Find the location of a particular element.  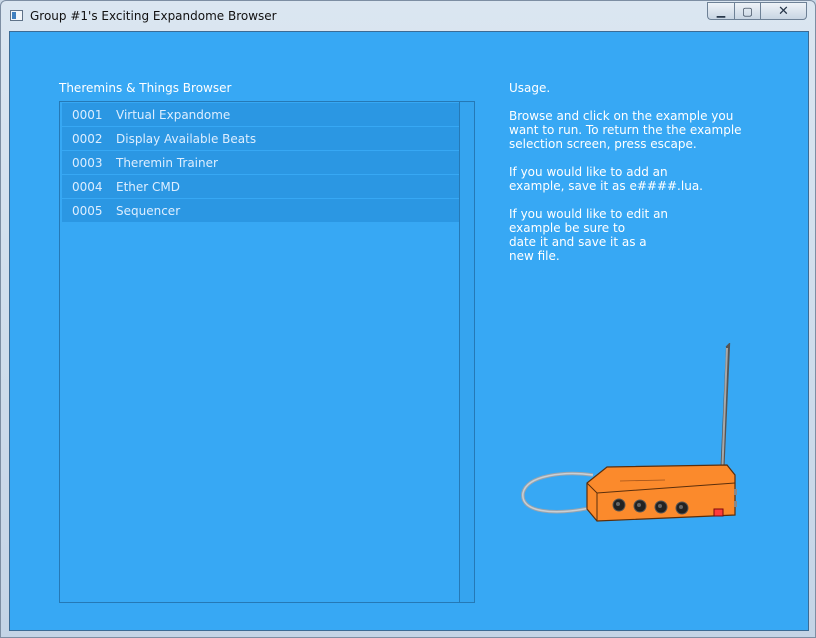

maximize-button: ▢ is located at coordinates (747, 11).